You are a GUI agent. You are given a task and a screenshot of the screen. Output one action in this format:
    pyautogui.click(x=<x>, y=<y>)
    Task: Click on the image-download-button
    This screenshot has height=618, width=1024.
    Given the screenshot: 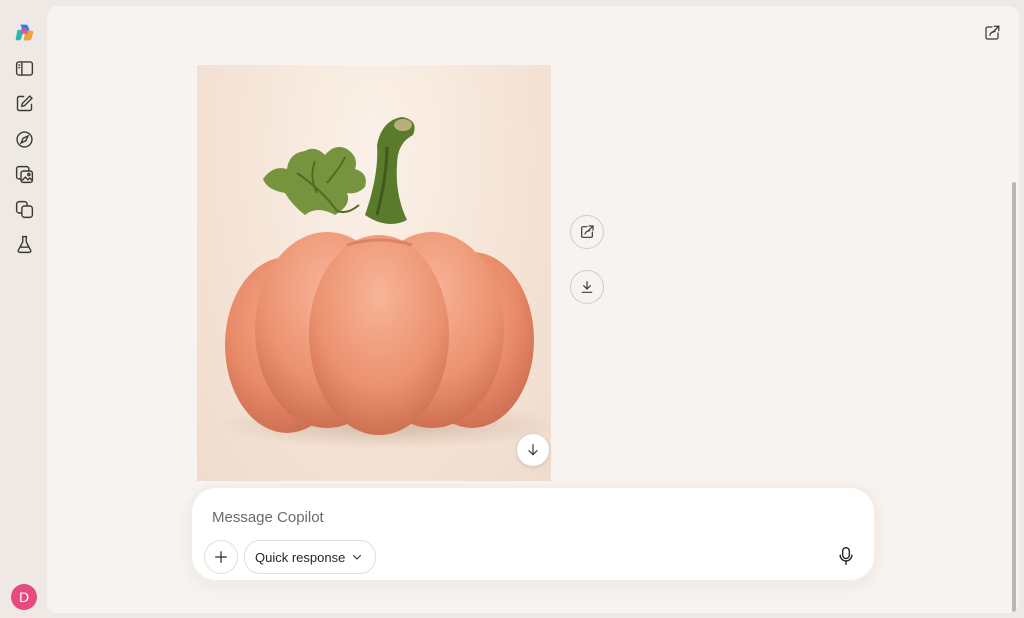 What is the action you would take?
    pyautogui.click(x=587, y=287)
    